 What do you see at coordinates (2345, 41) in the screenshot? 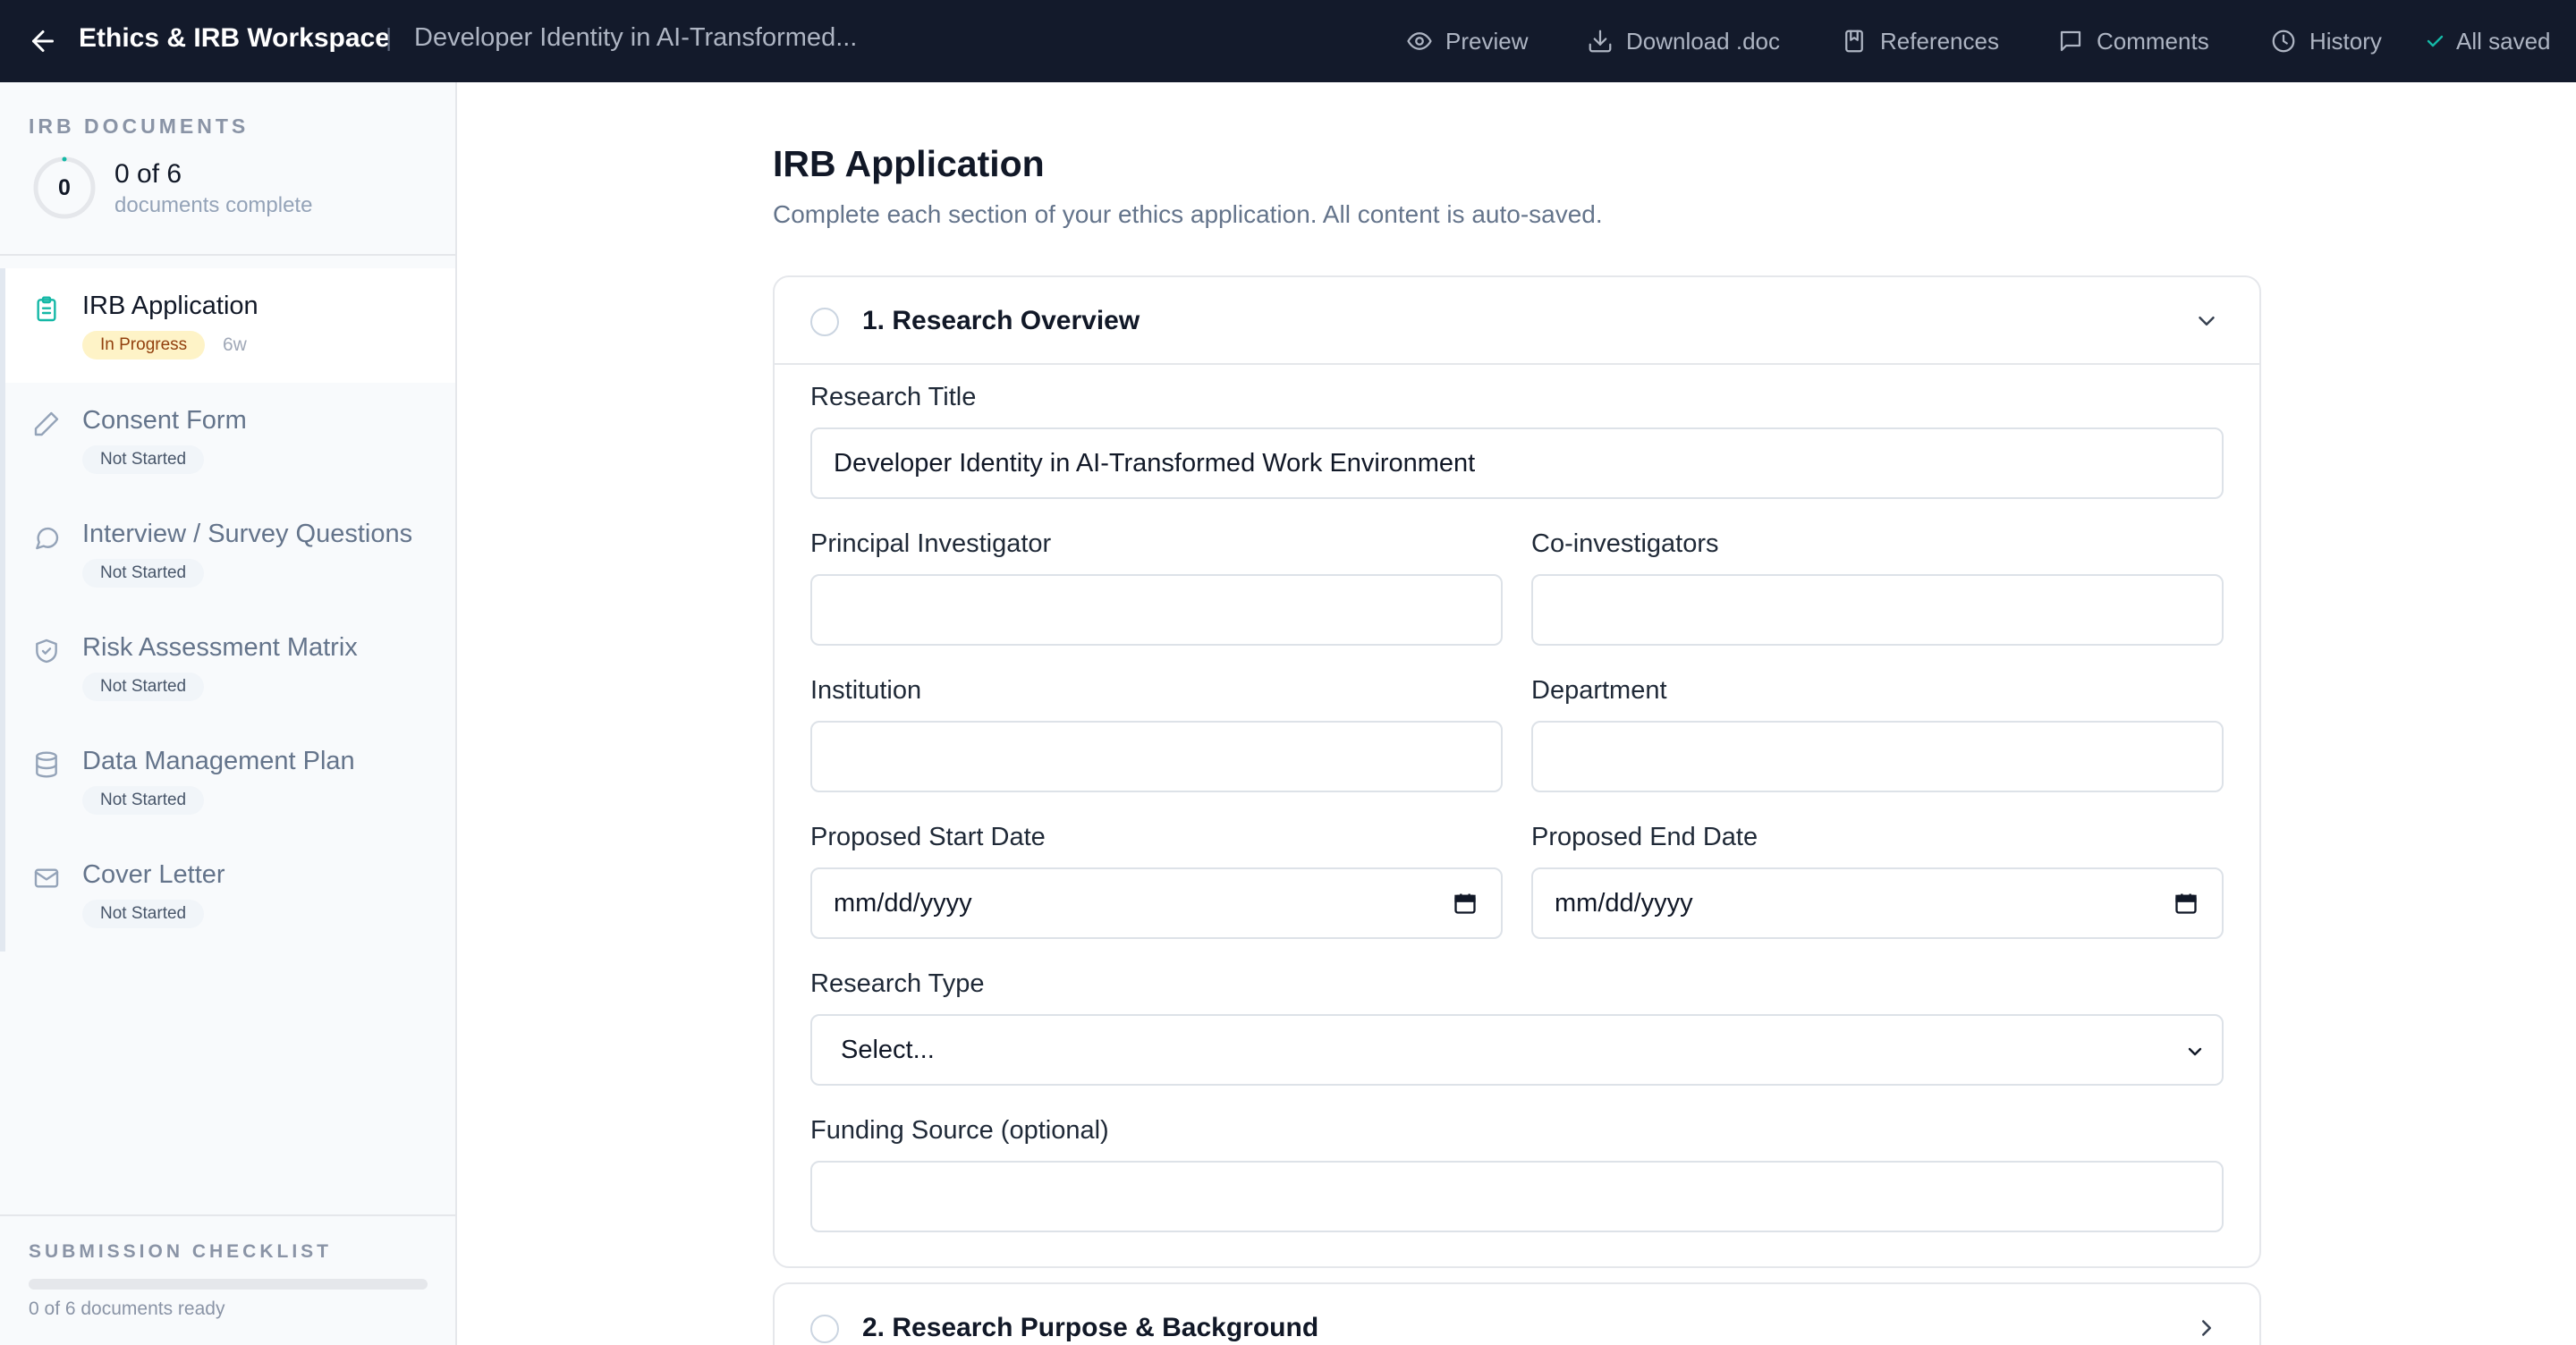
I see `history-label: History` at bounding box center [2345, 41].